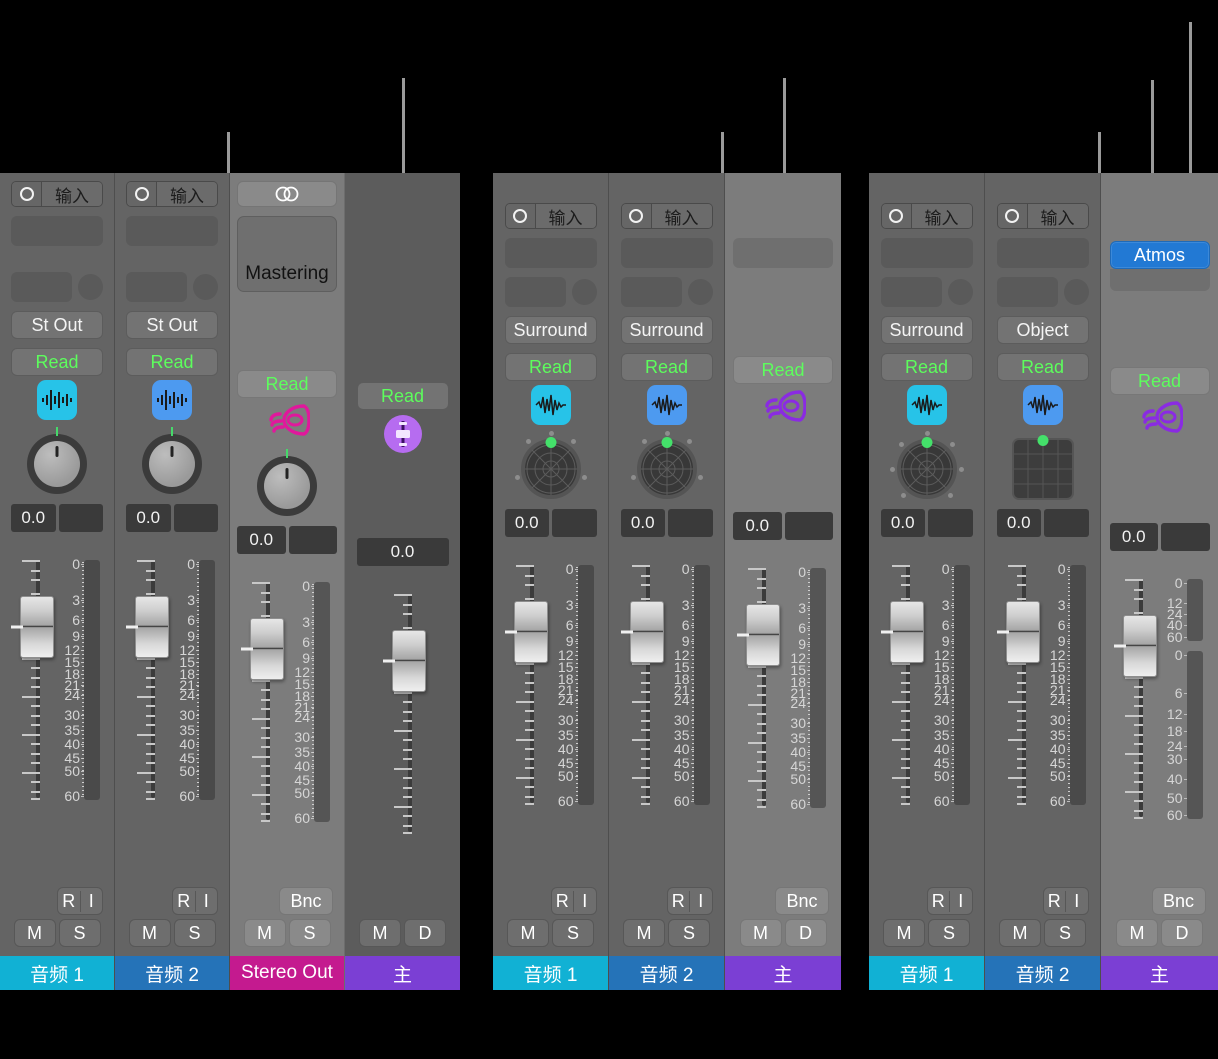  I want to click on strip-master: Read 0.0, so click(402, 581).